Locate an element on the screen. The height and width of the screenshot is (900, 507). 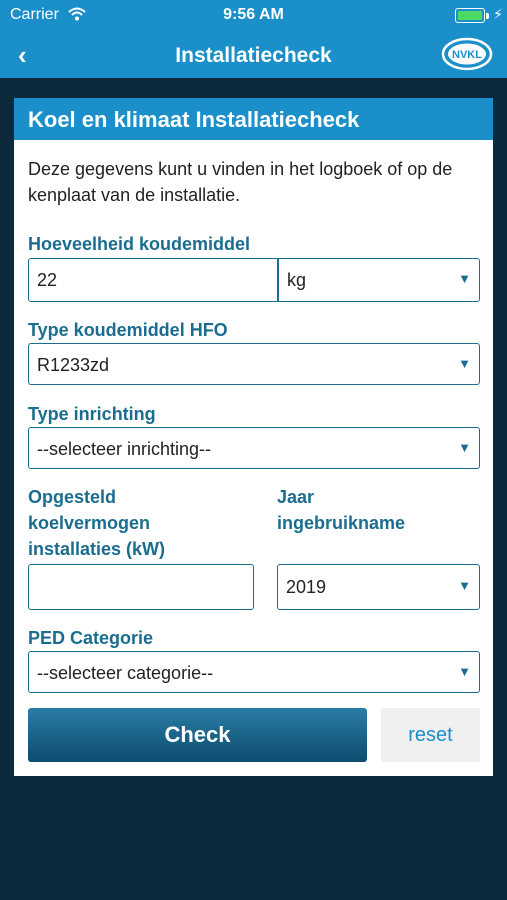
quantity-input: 22 is located at coordinates (47, 280).